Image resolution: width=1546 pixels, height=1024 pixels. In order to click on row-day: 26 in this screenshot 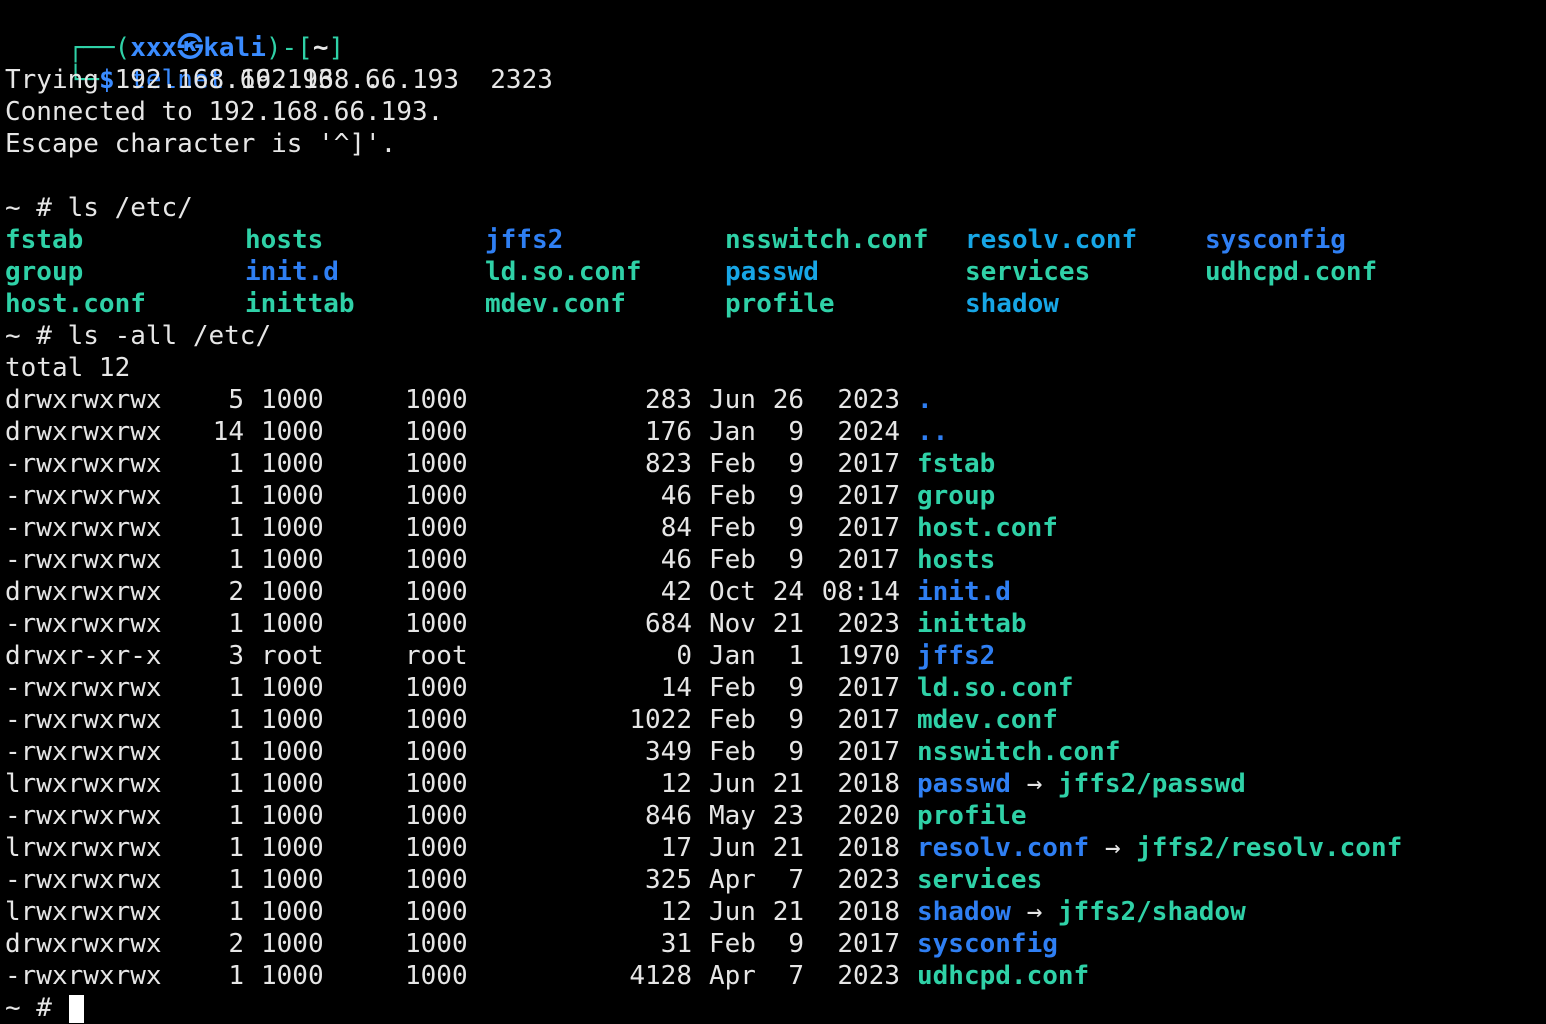, I will do `click(788, 400)`.